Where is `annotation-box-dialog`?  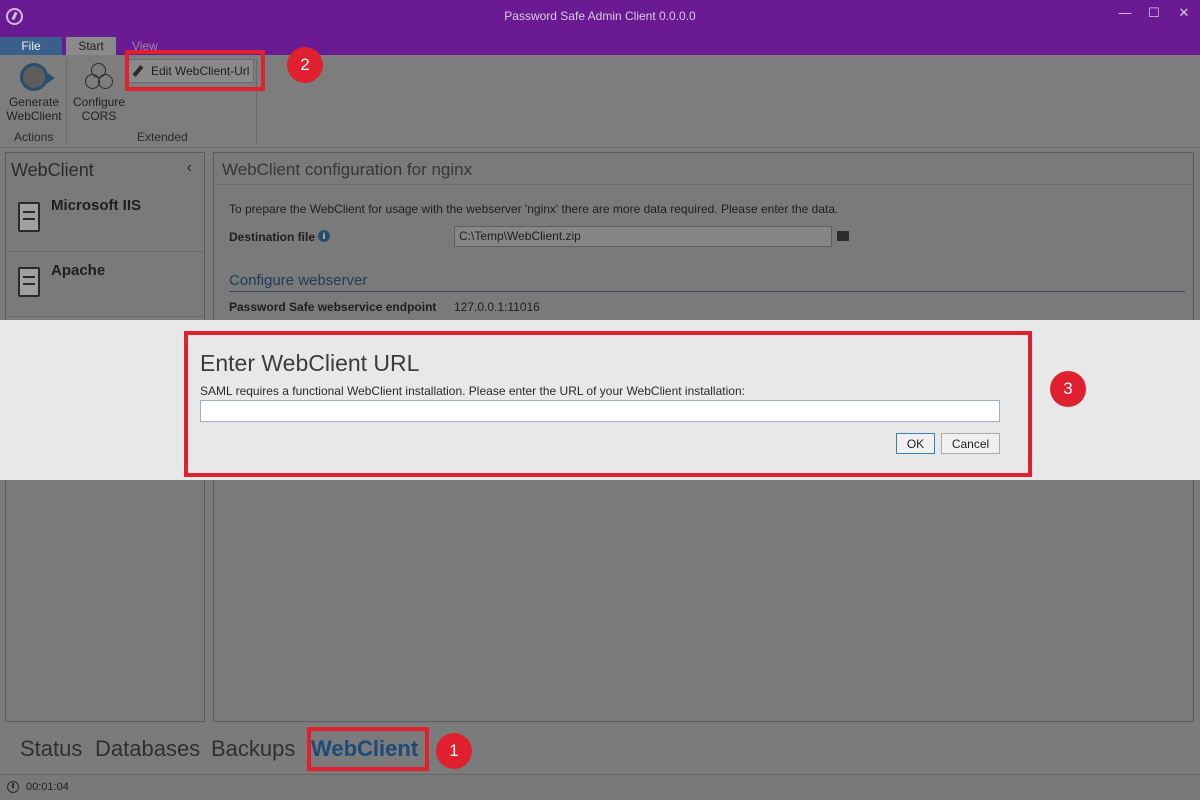
annotation-box-dialog is located at coordinates (608, 404).